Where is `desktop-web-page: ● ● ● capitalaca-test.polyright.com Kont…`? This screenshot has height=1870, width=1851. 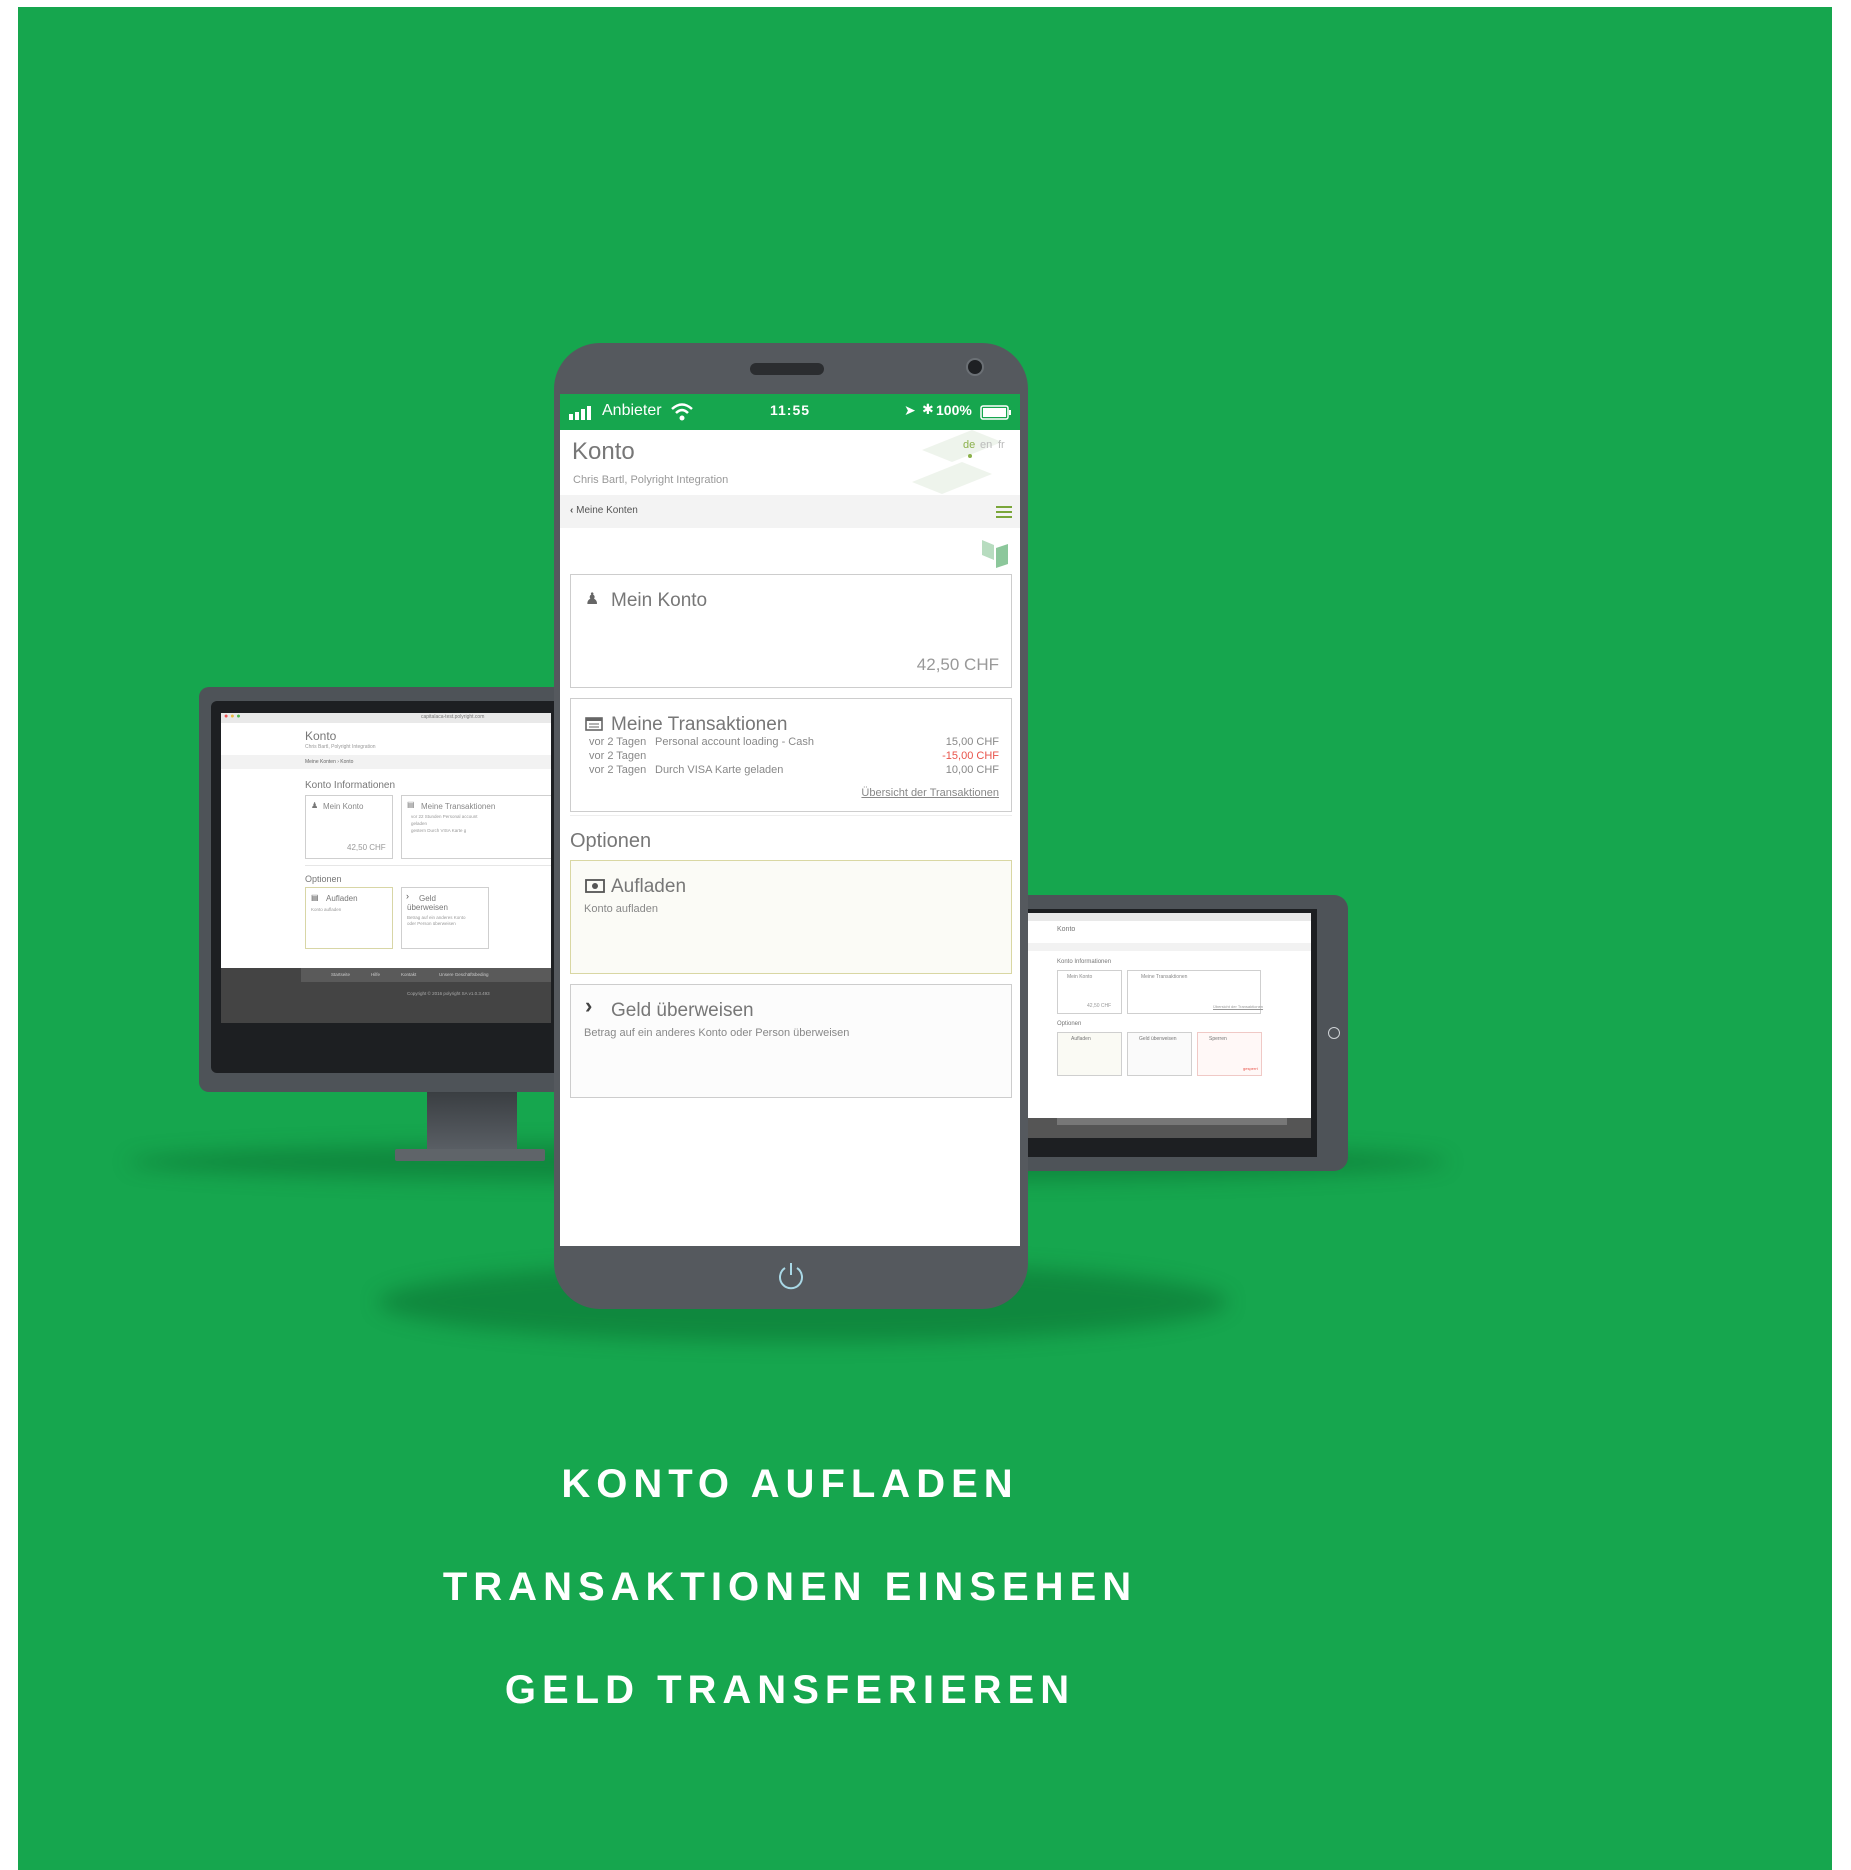
desktop-web-page: ● ● ● capitalaca-test.polyright.com Kont… is located at coordinates (386, 868).